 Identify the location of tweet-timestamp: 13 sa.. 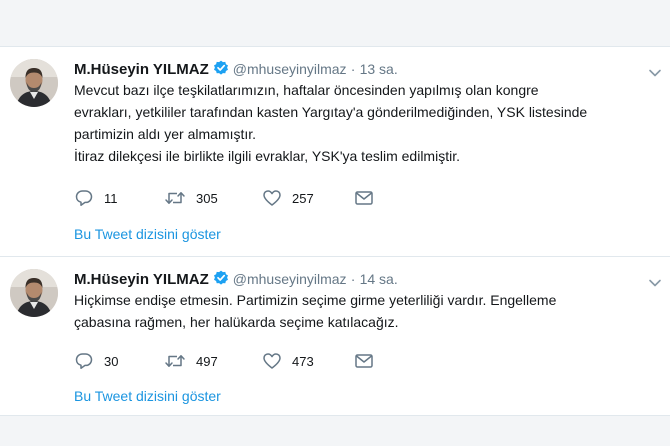
(379, 69).